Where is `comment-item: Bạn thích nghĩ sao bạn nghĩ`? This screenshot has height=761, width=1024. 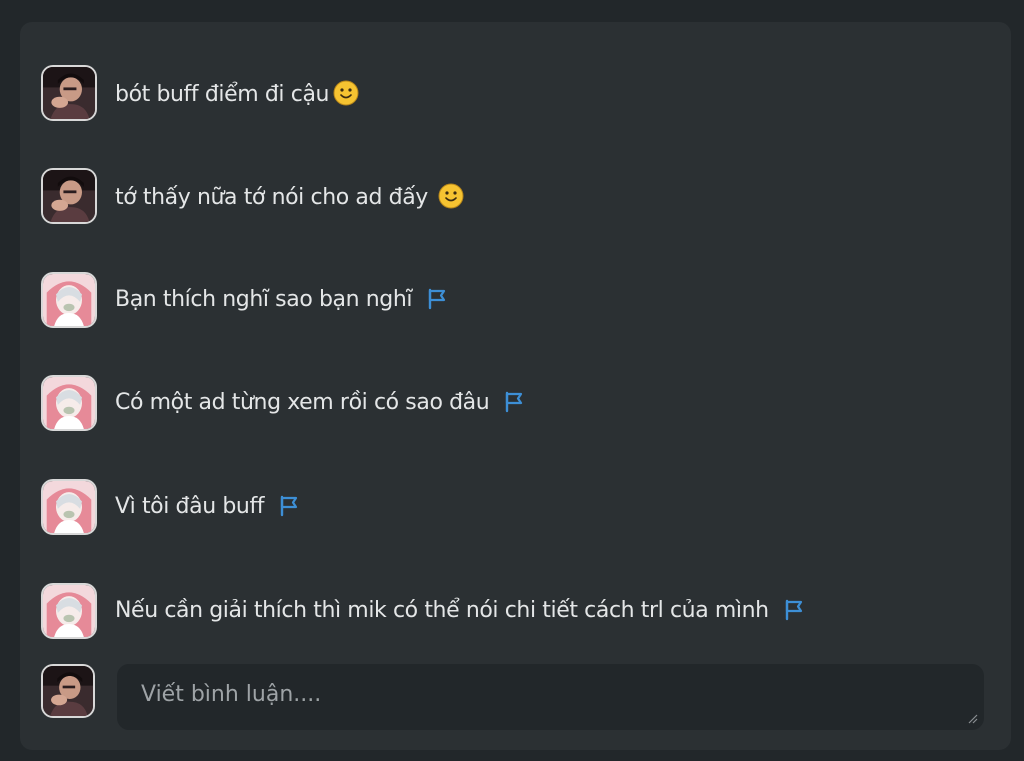 comment-item: Bạn thích nghĩ sao bạn nghĩ is located at coordinates (515, 304).